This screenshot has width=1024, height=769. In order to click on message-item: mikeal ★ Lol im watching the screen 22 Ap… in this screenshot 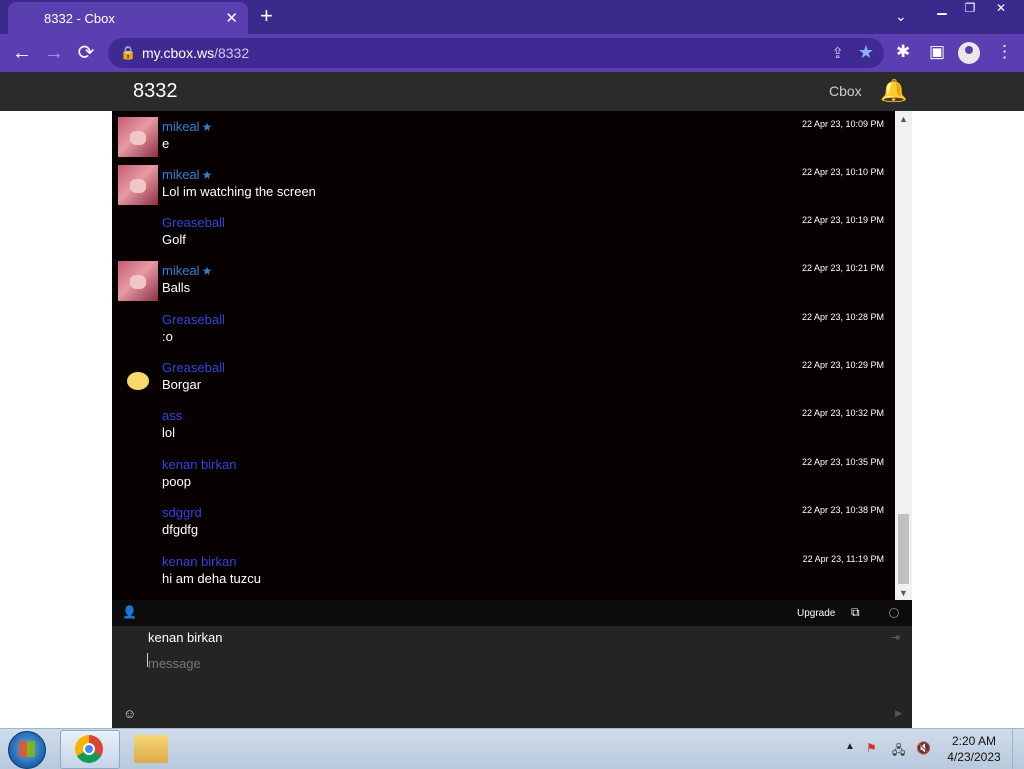, I will do `click(503, 185)`.